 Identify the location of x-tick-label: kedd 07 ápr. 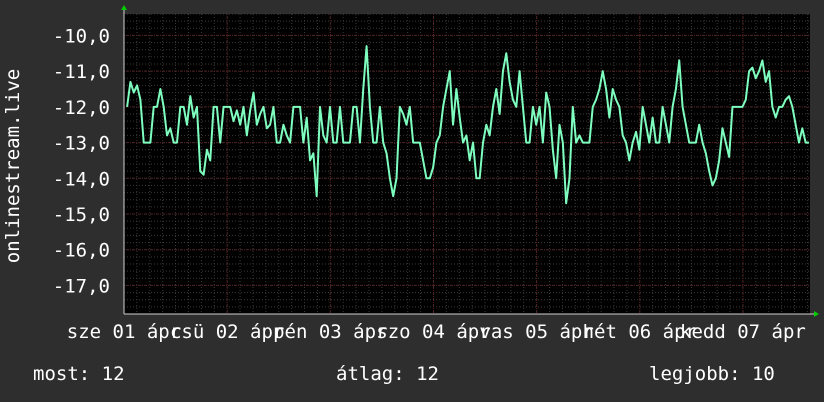
(743, 332).